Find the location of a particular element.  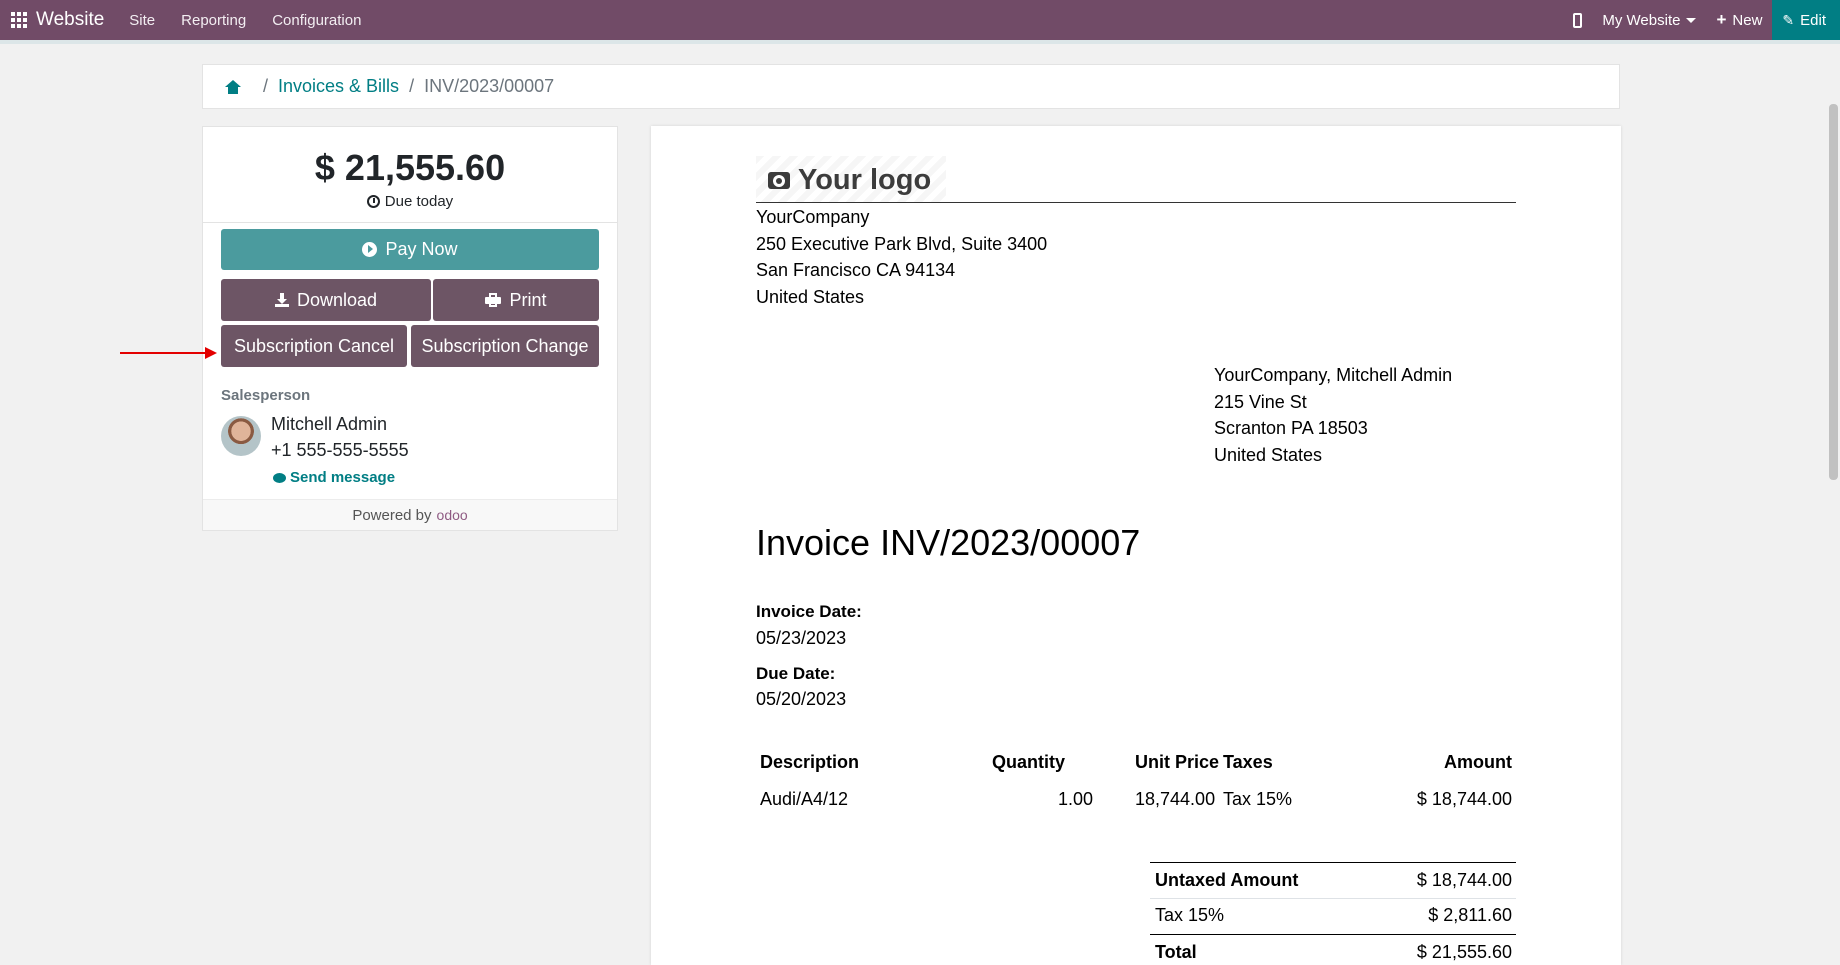

due-status: Due today is located at coordinates (410, 201).